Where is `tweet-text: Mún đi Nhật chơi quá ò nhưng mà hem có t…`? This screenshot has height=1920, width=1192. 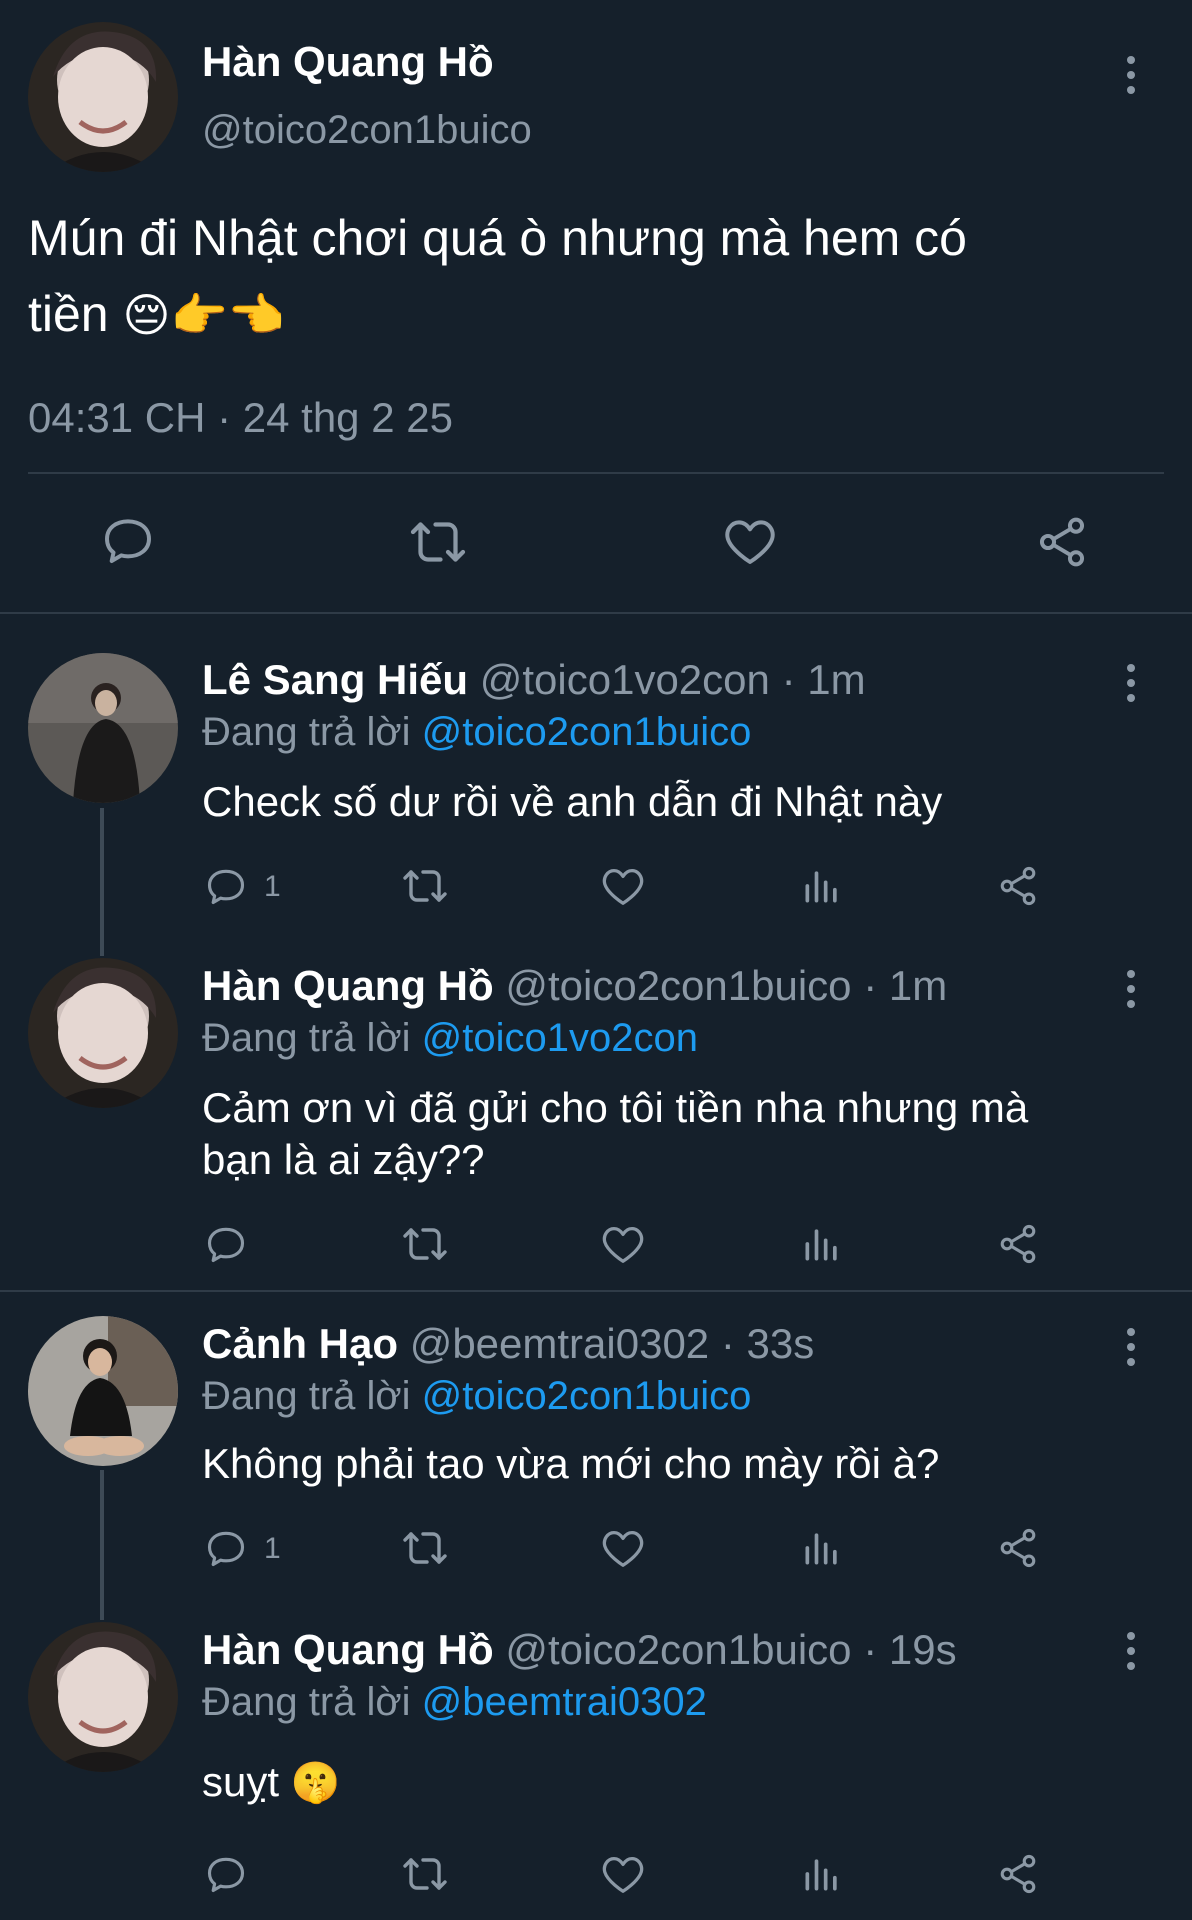
tweet-text: Mún đi Nhật chơi quá ò nhưng mà hem có t… is located at coordinates (598, 276).